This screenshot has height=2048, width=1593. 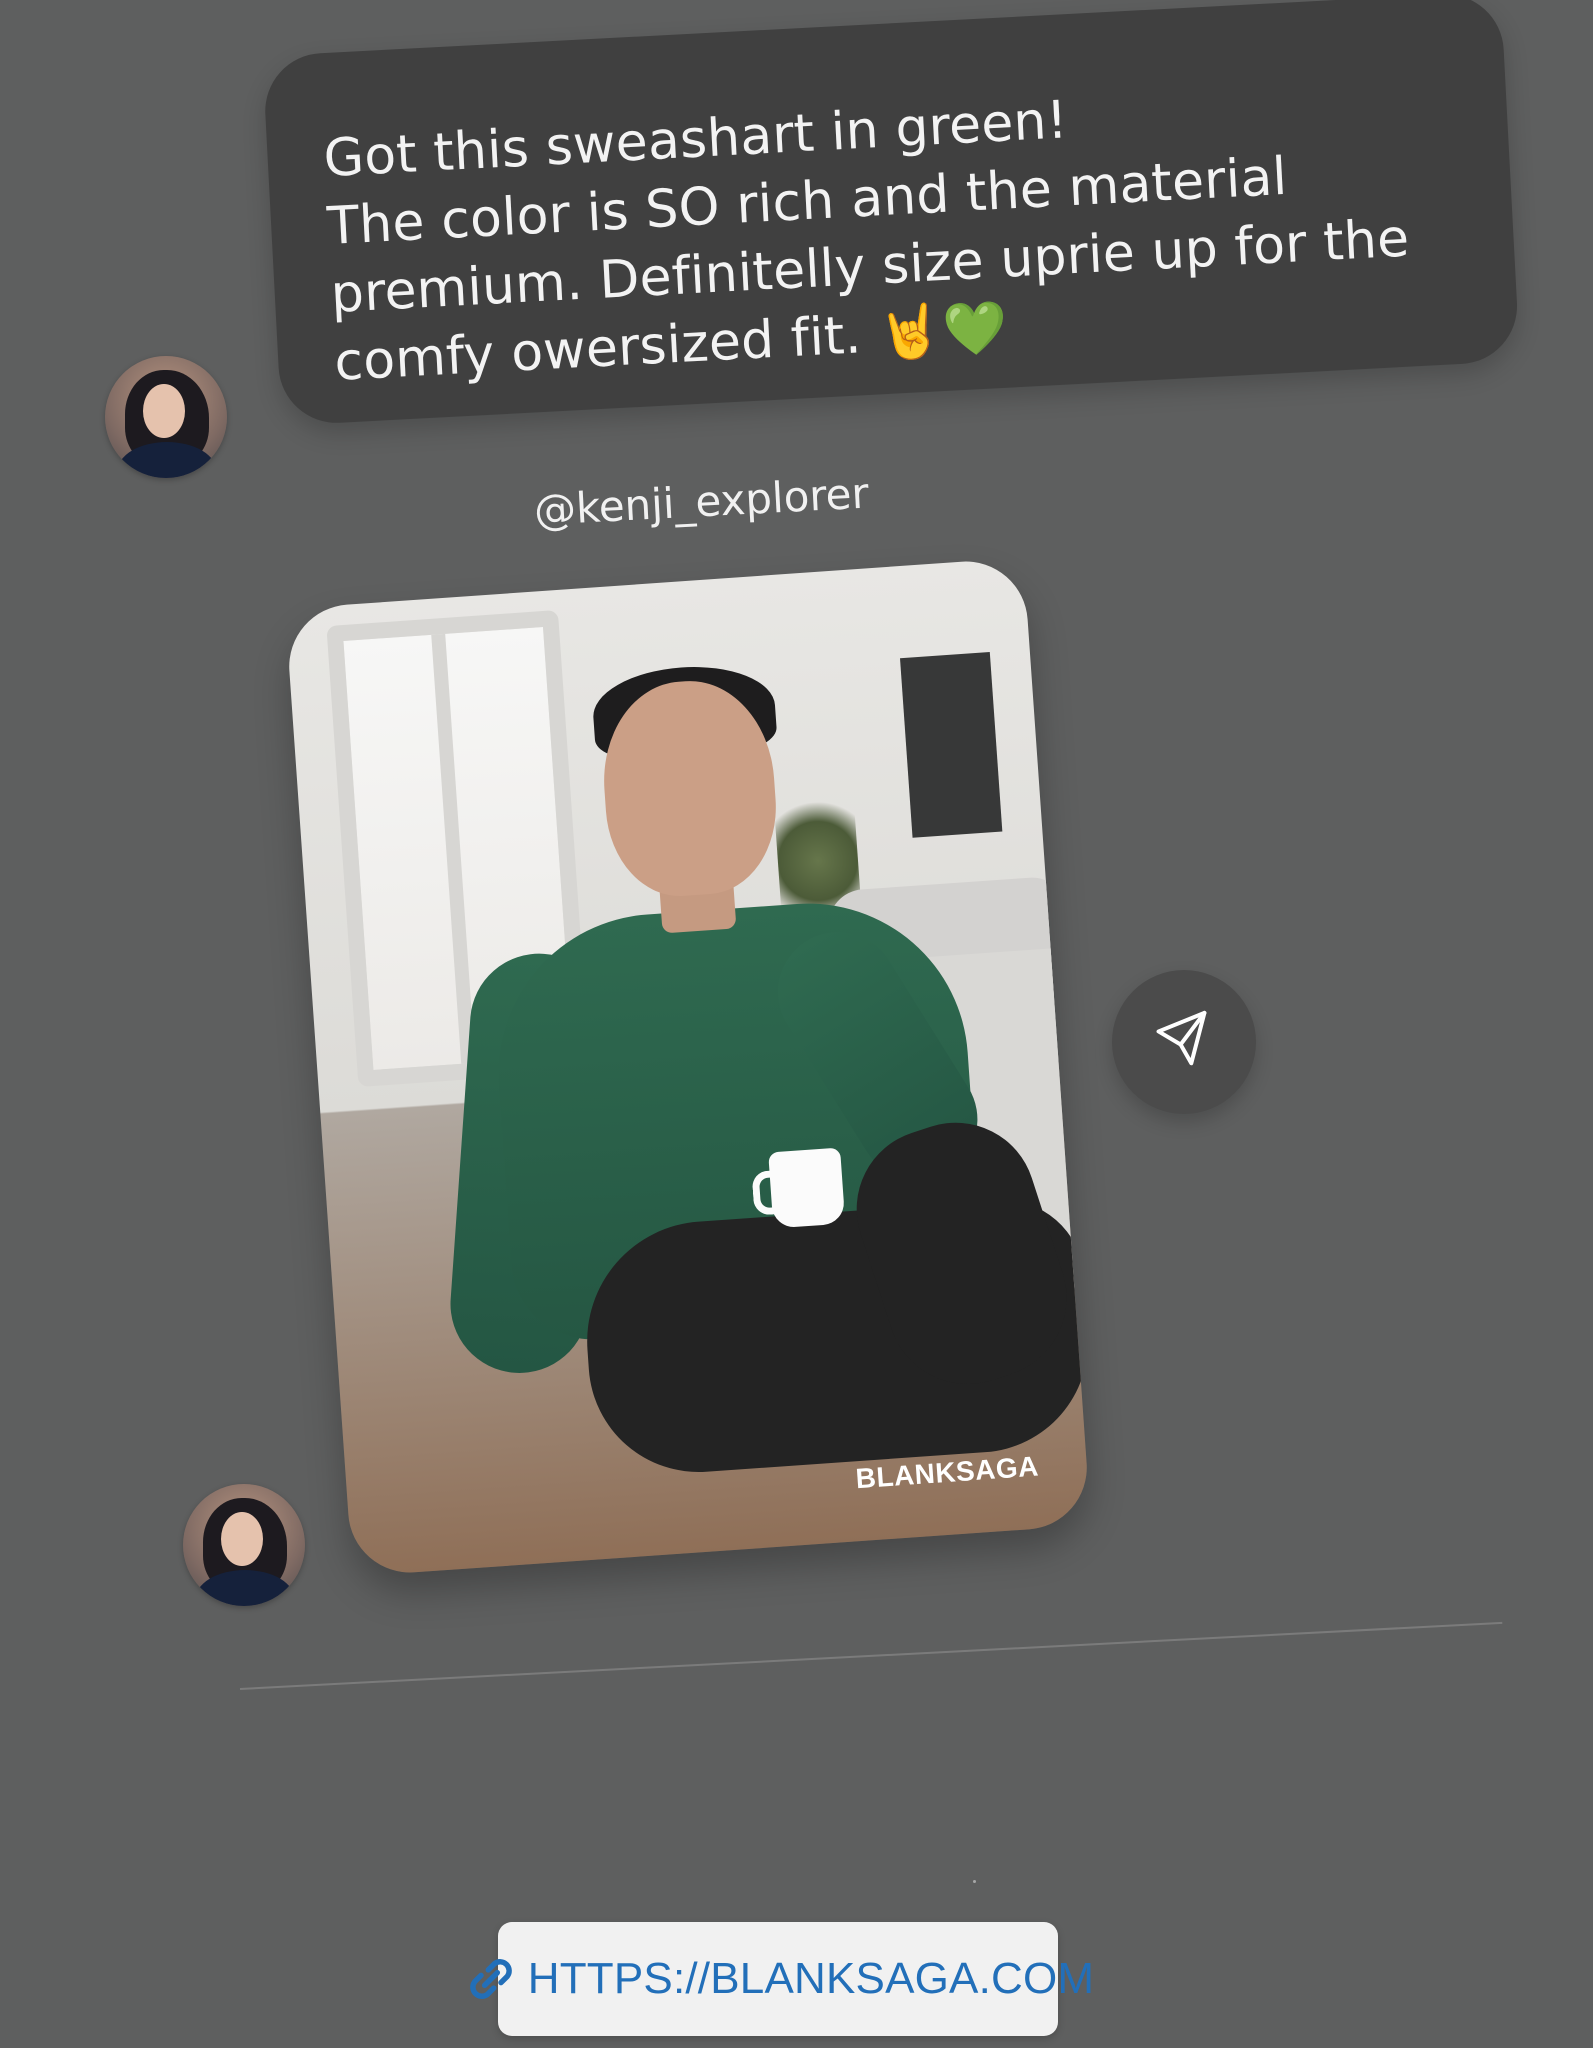 I want to click on room-dark-panel, so click(x=951, y=744).